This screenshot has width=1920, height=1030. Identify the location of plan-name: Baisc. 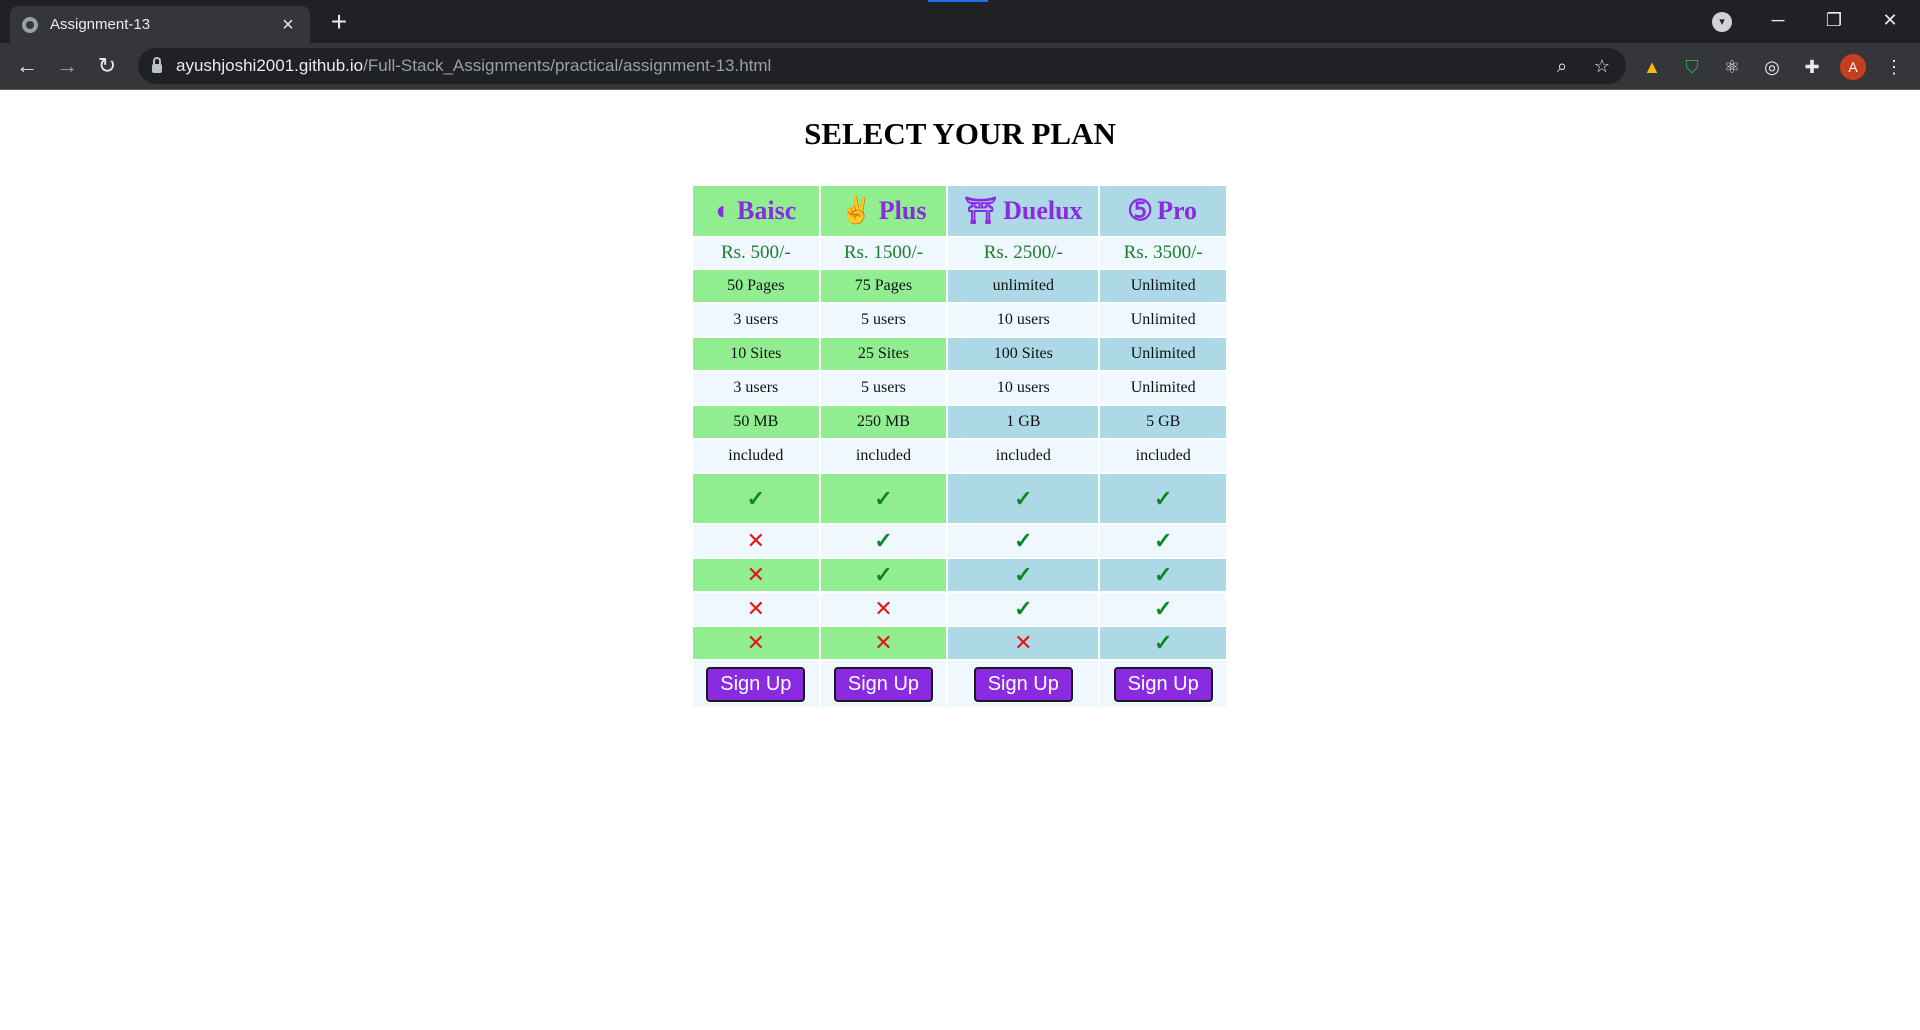
(767, 210).